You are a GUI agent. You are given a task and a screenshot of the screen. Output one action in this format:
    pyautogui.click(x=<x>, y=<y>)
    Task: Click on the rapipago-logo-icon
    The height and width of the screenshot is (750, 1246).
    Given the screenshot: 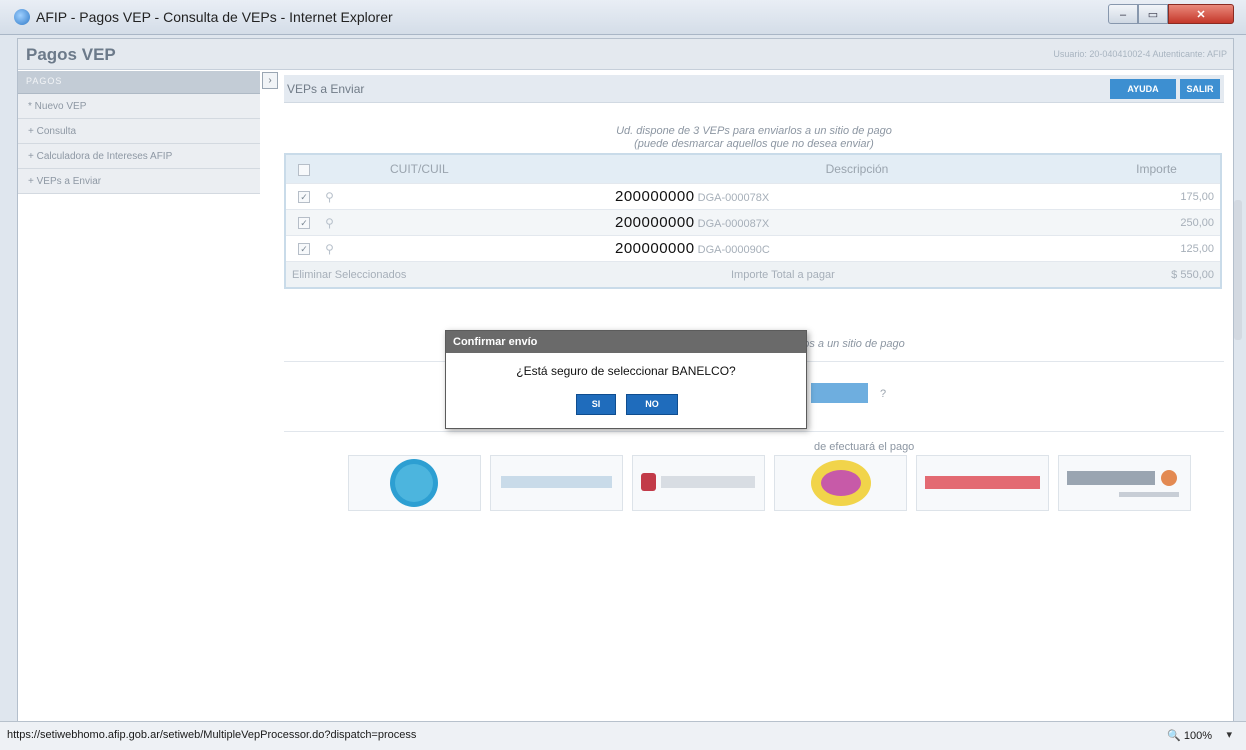 What is the action you would take?
    pyautogui.click(x=982, y=482)
    